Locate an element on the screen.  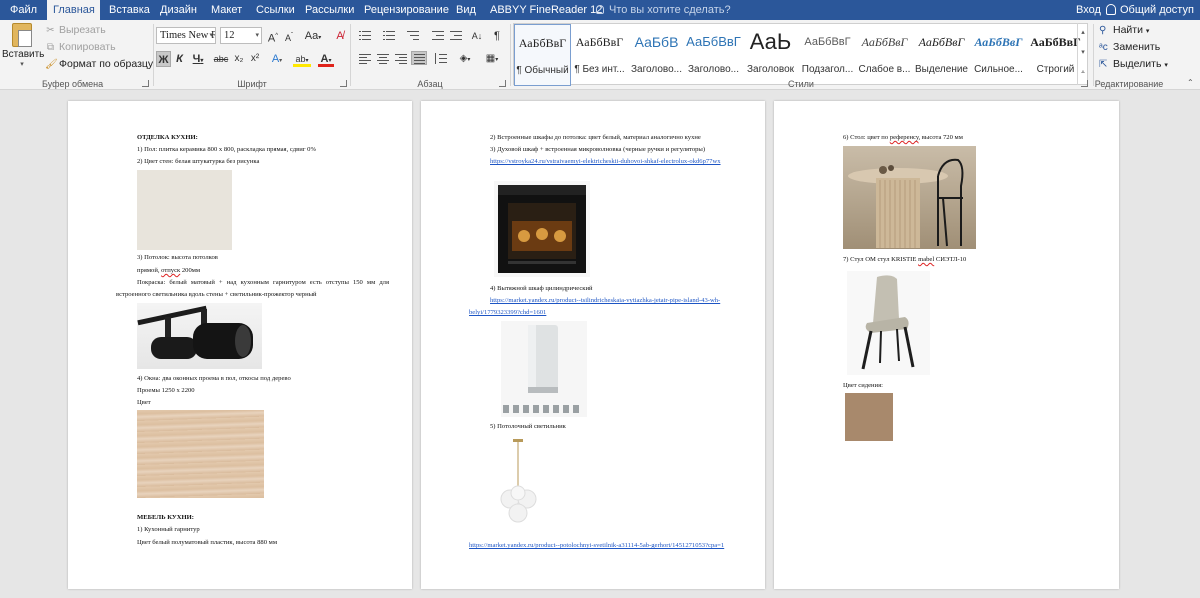
bold-button: Ж is located at coordinates (163, 59).